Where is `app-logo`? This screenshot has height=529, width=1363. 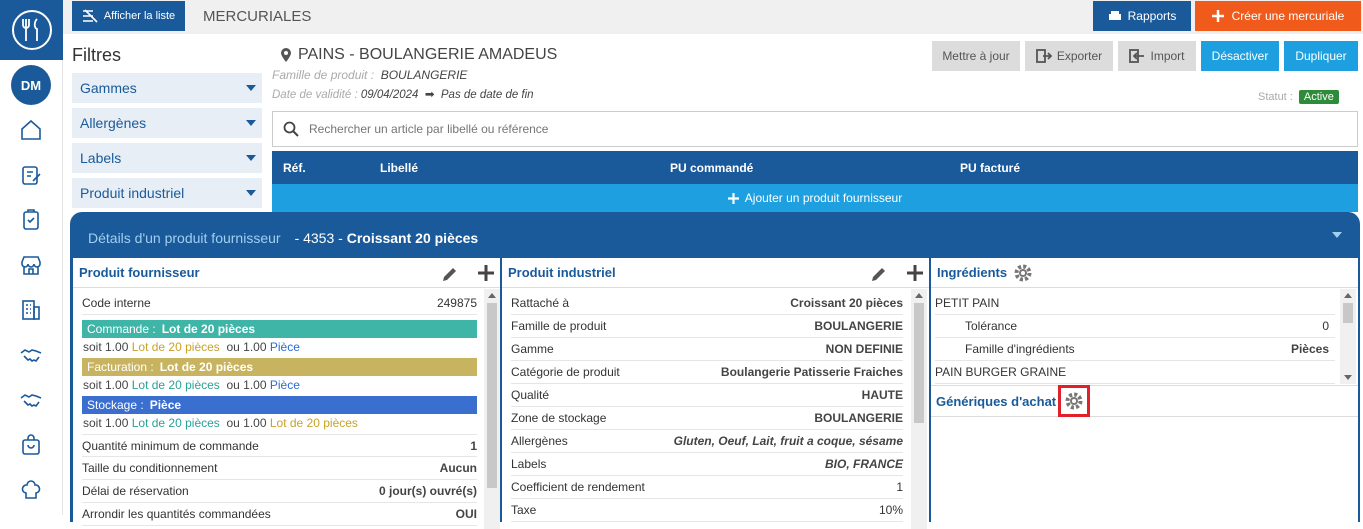 app-logo is located at coordinates (31, 30).